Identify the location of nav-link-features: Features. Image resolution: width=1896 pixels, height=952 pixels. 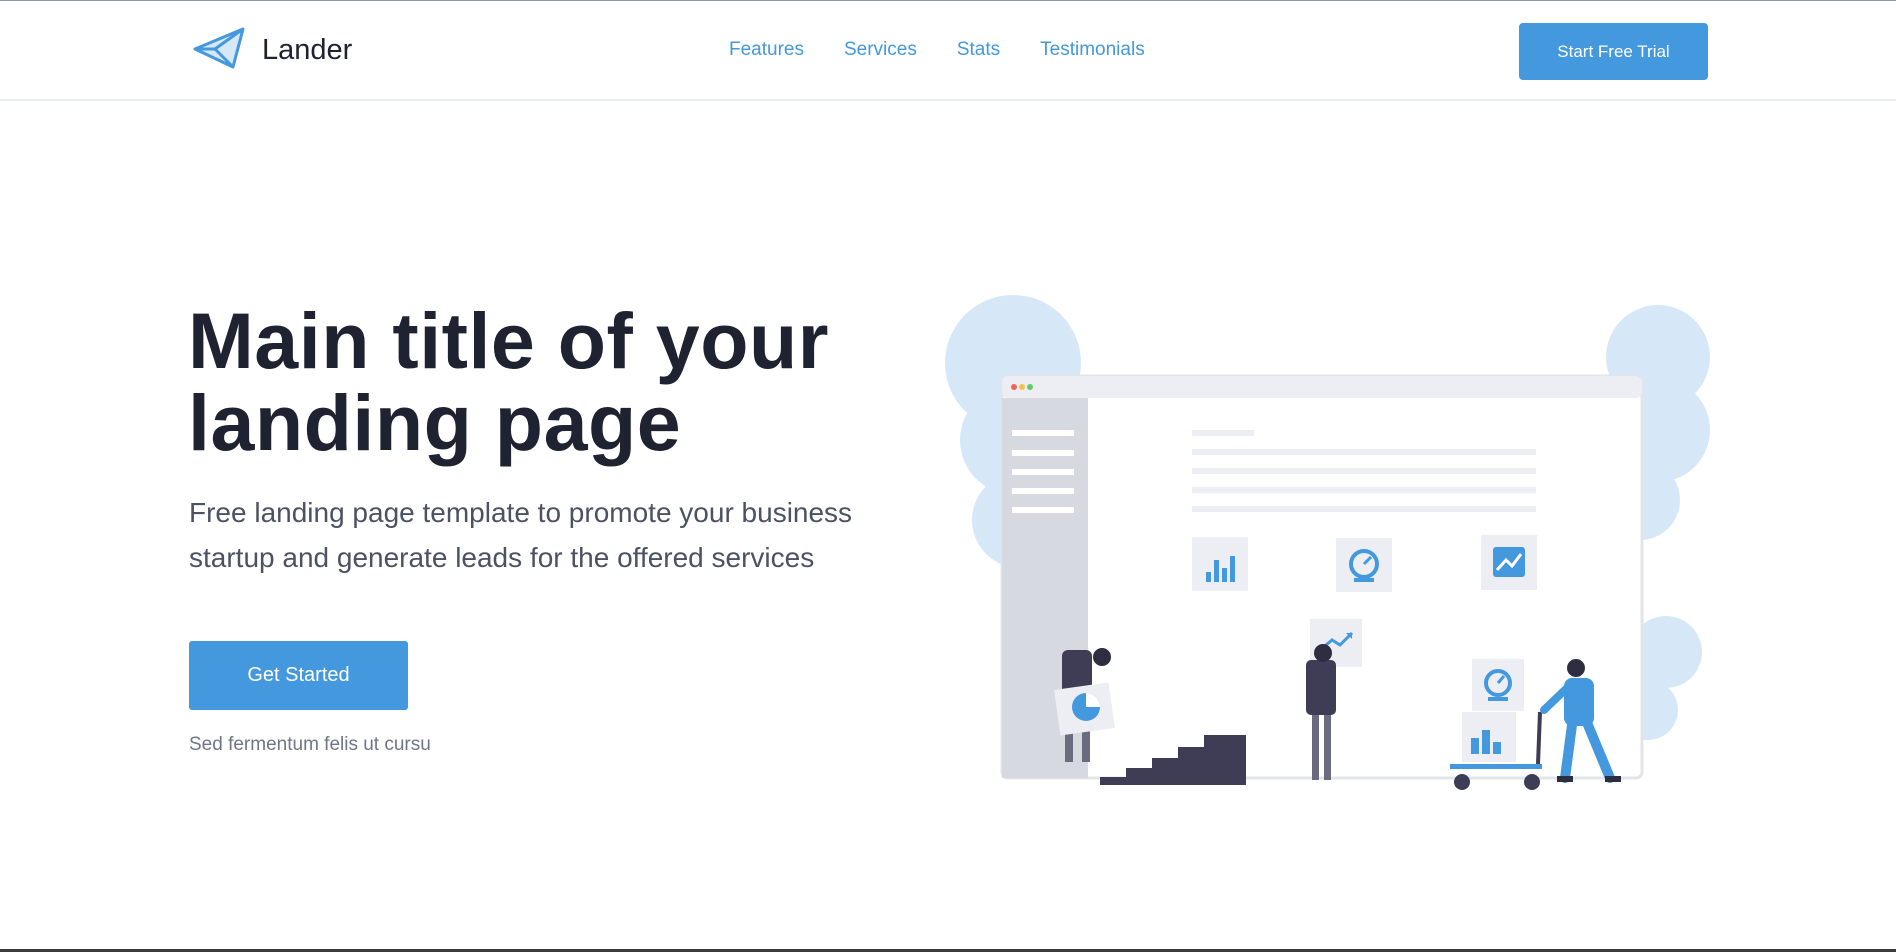
(766, 50).